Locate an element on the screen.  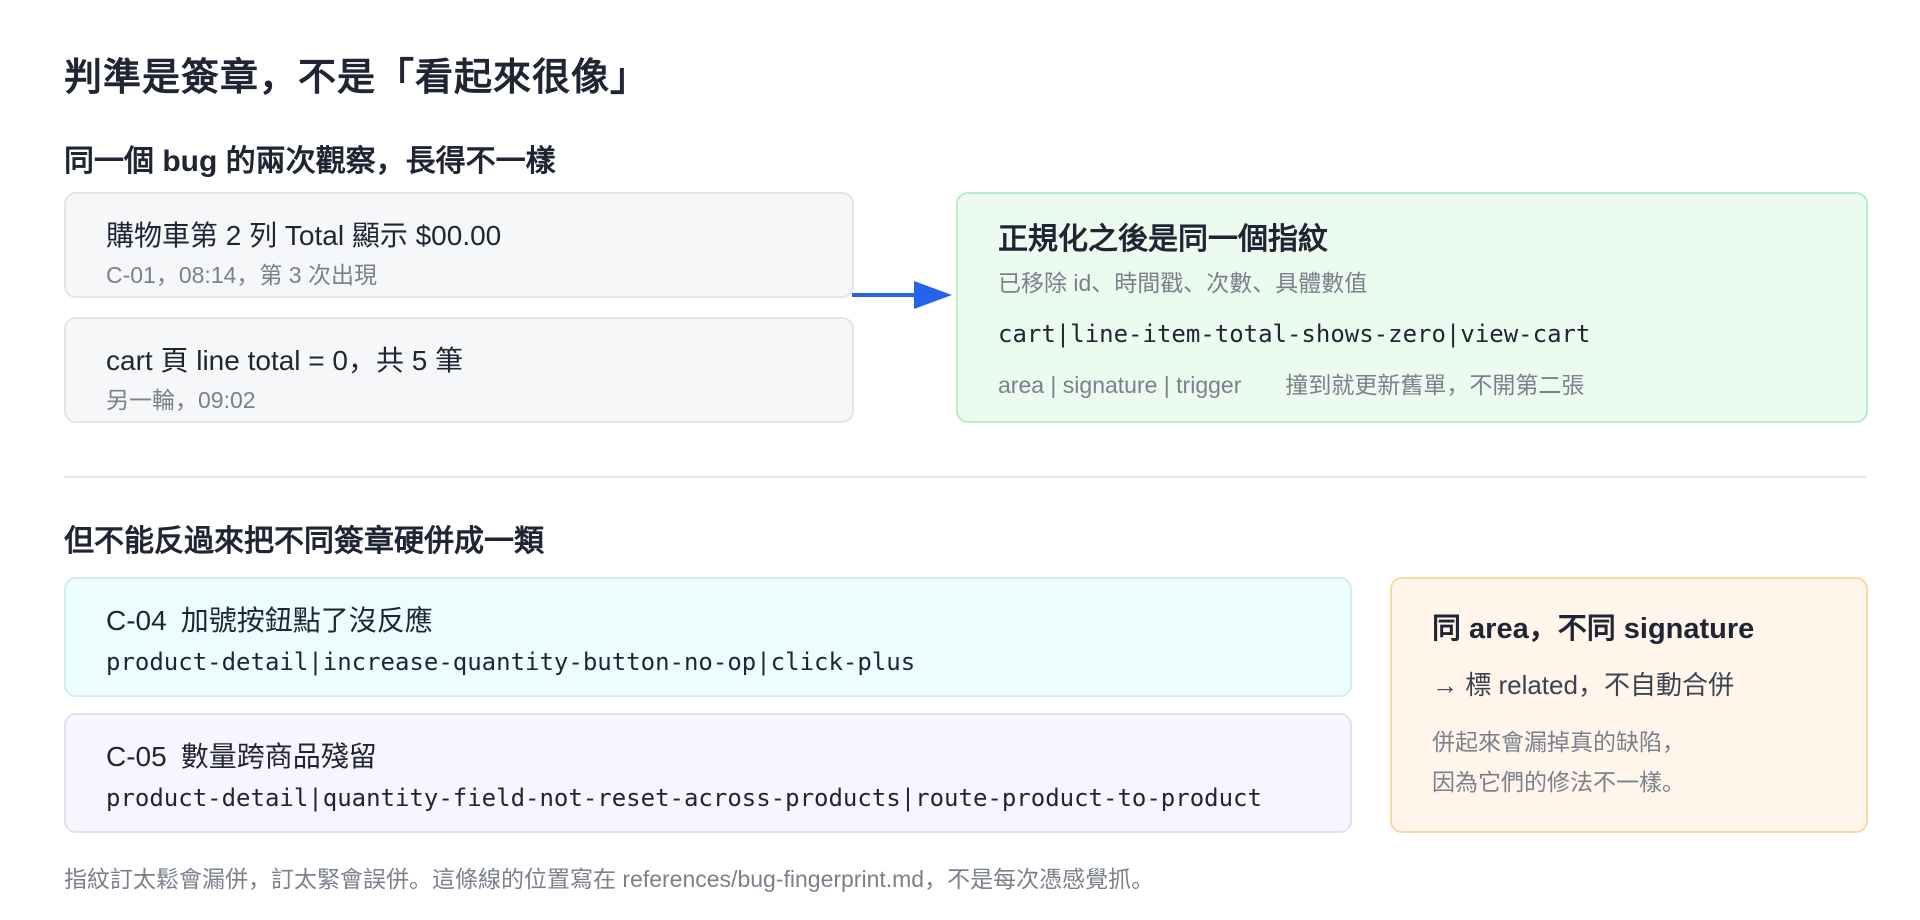
observation-2-main: cart 頁 line total = 0，共 5 筆 is located at coordinates (285, 360).